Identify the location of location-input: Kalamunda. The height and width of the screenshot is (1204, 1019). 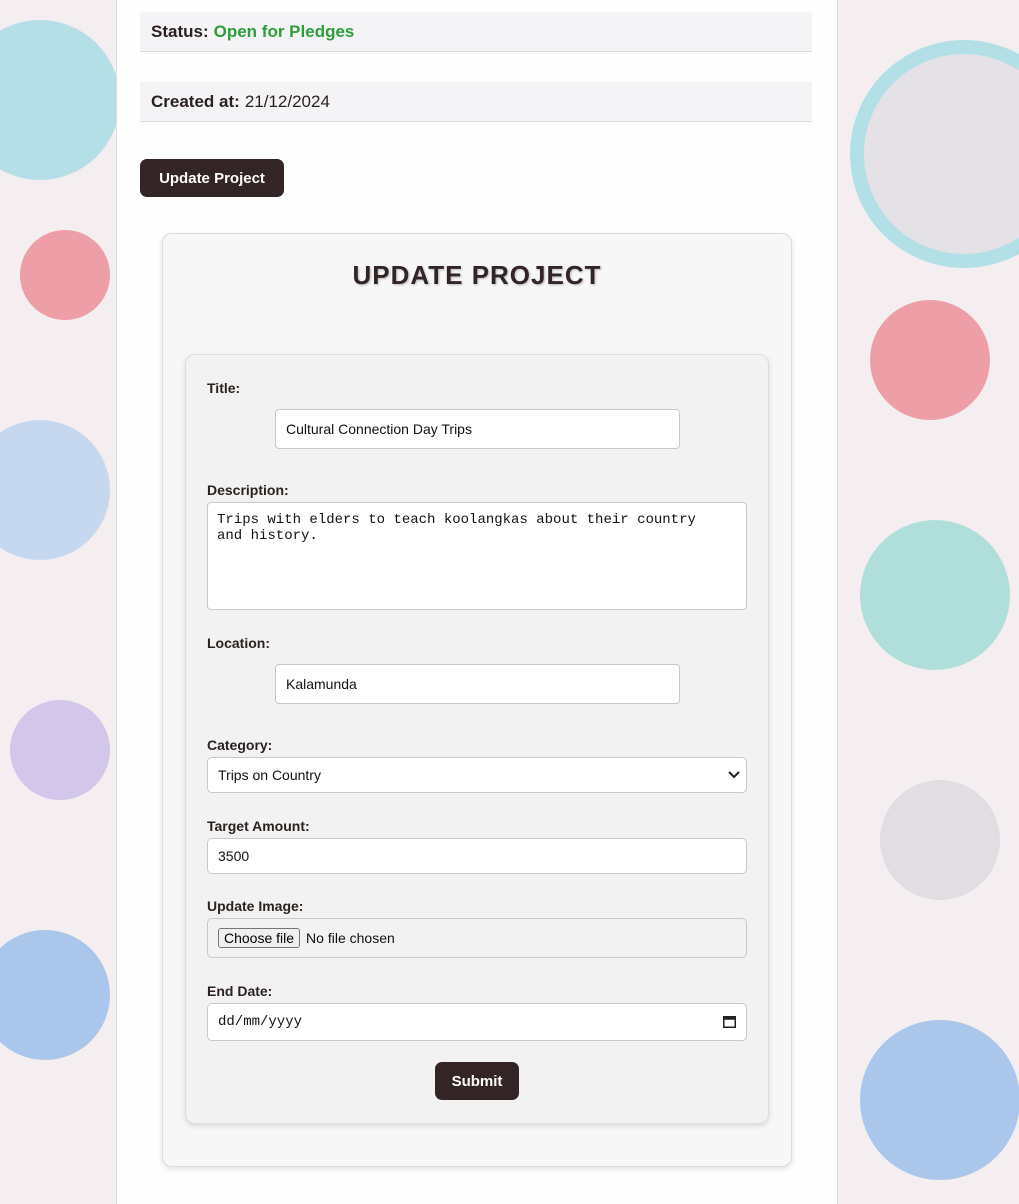
(477, 684).